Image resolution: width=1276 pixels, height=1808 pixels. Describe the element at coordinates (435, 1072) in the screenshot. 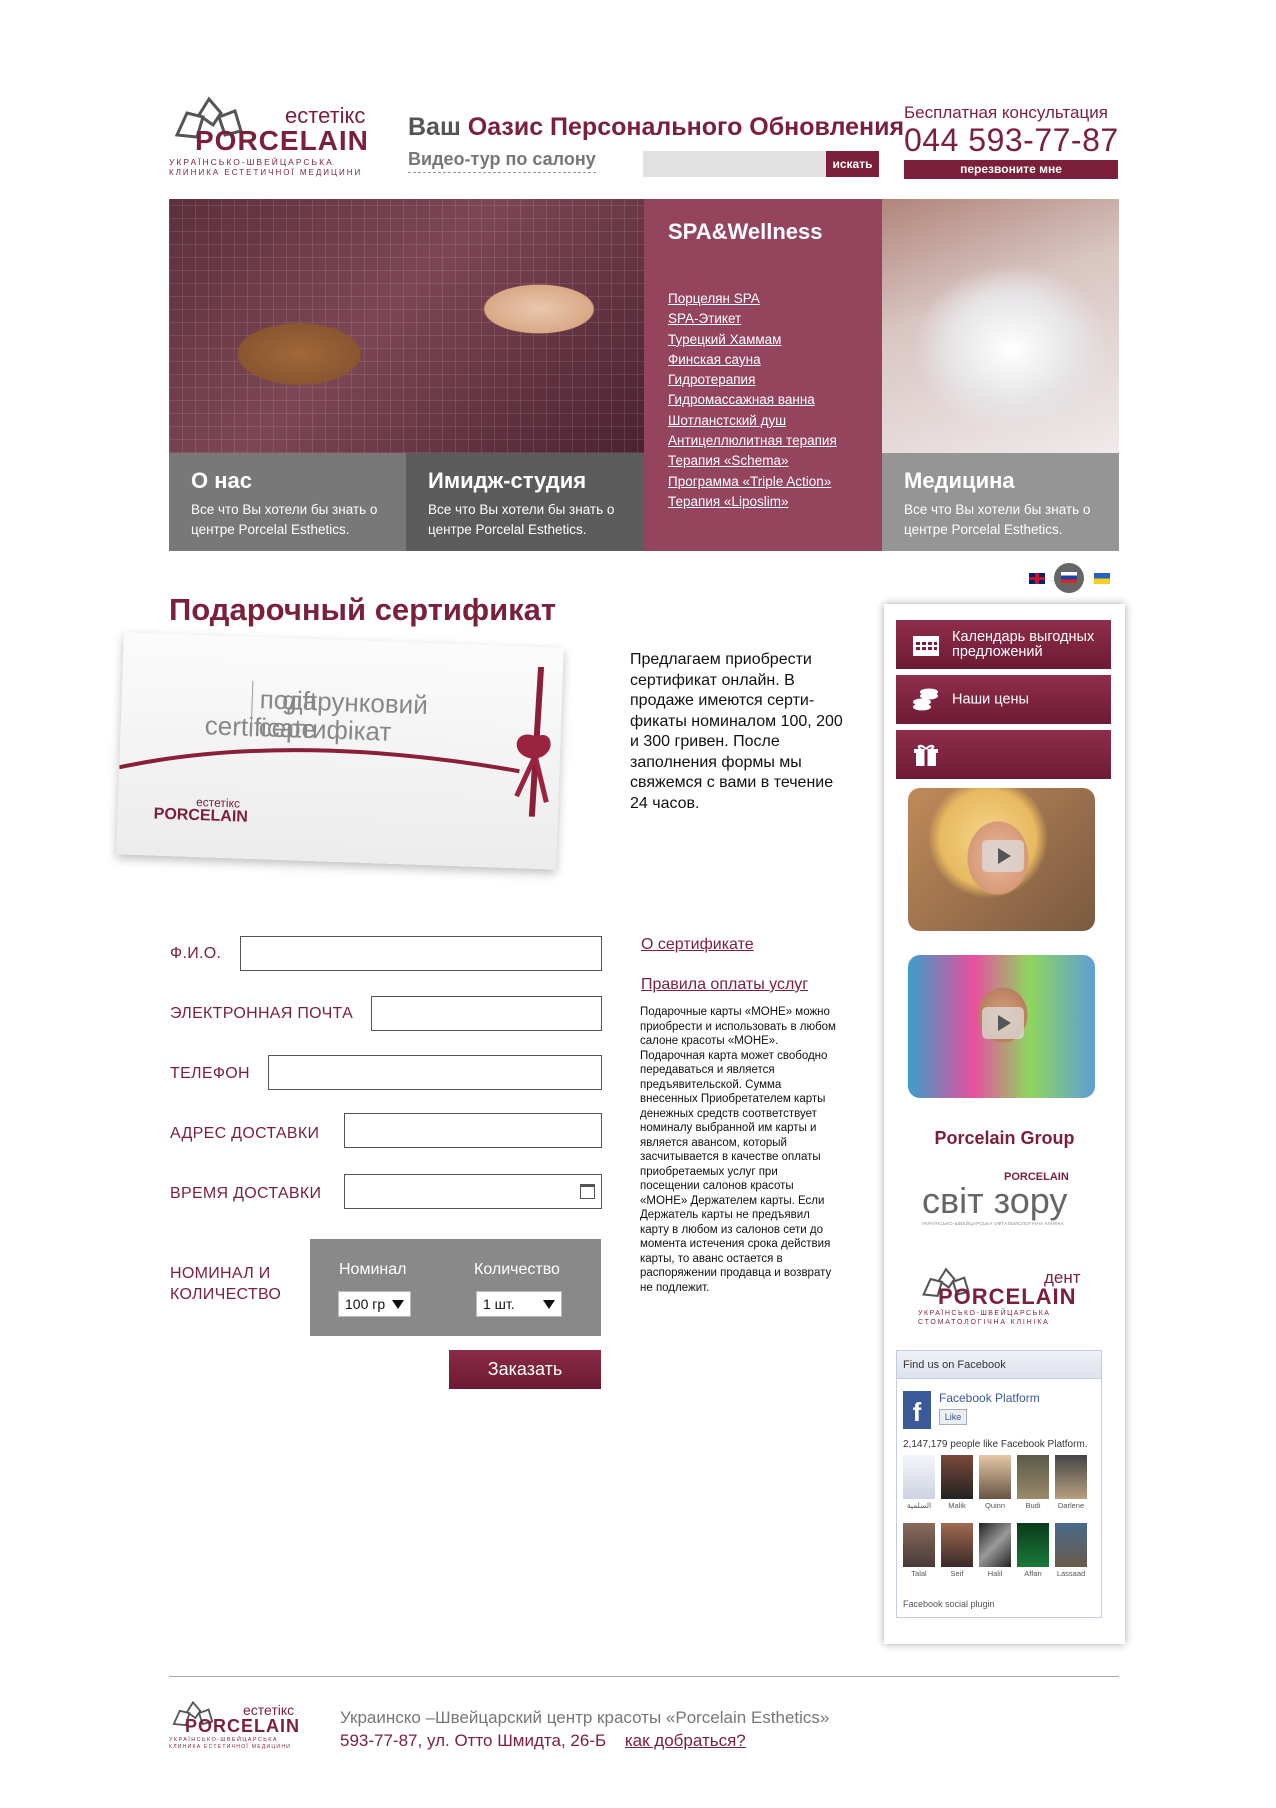

I see `phone-field` at that location.